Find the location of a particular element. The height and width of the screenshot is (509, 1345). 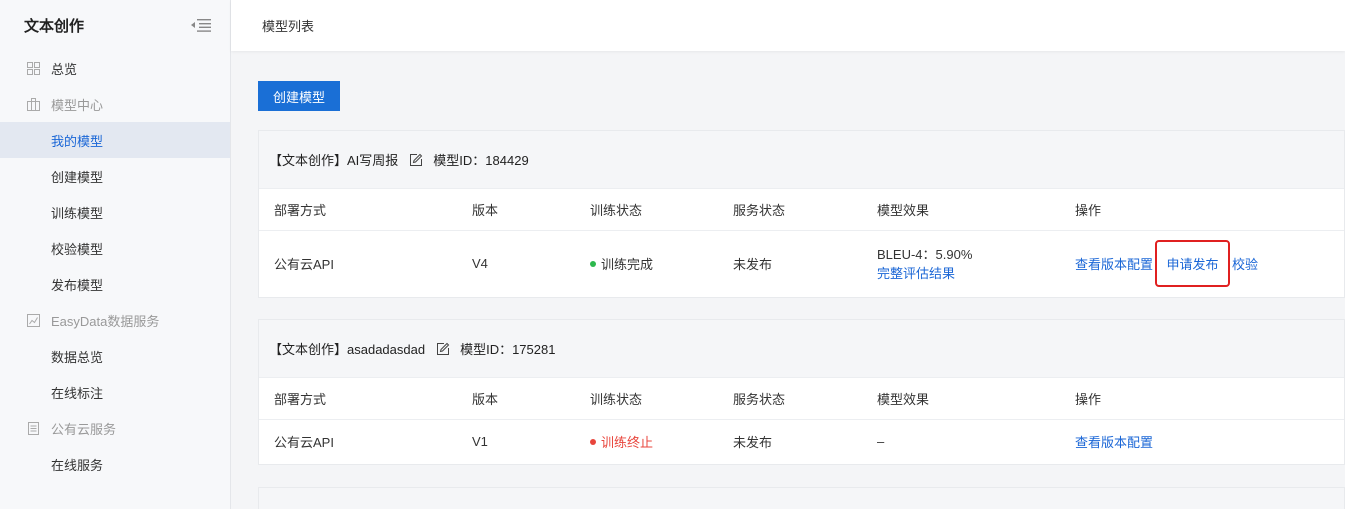

train-status: 训练终止 is located at coordinates (621, 441).